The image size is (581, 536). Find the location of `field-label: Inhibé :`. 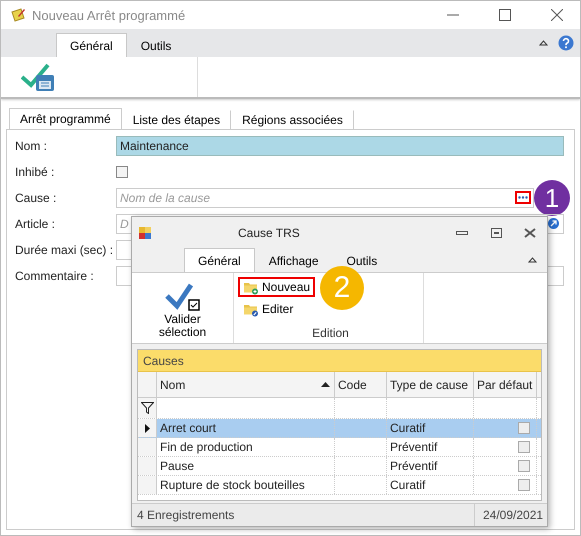

field-label: Inhibé : is located at coordinates (35, 172).